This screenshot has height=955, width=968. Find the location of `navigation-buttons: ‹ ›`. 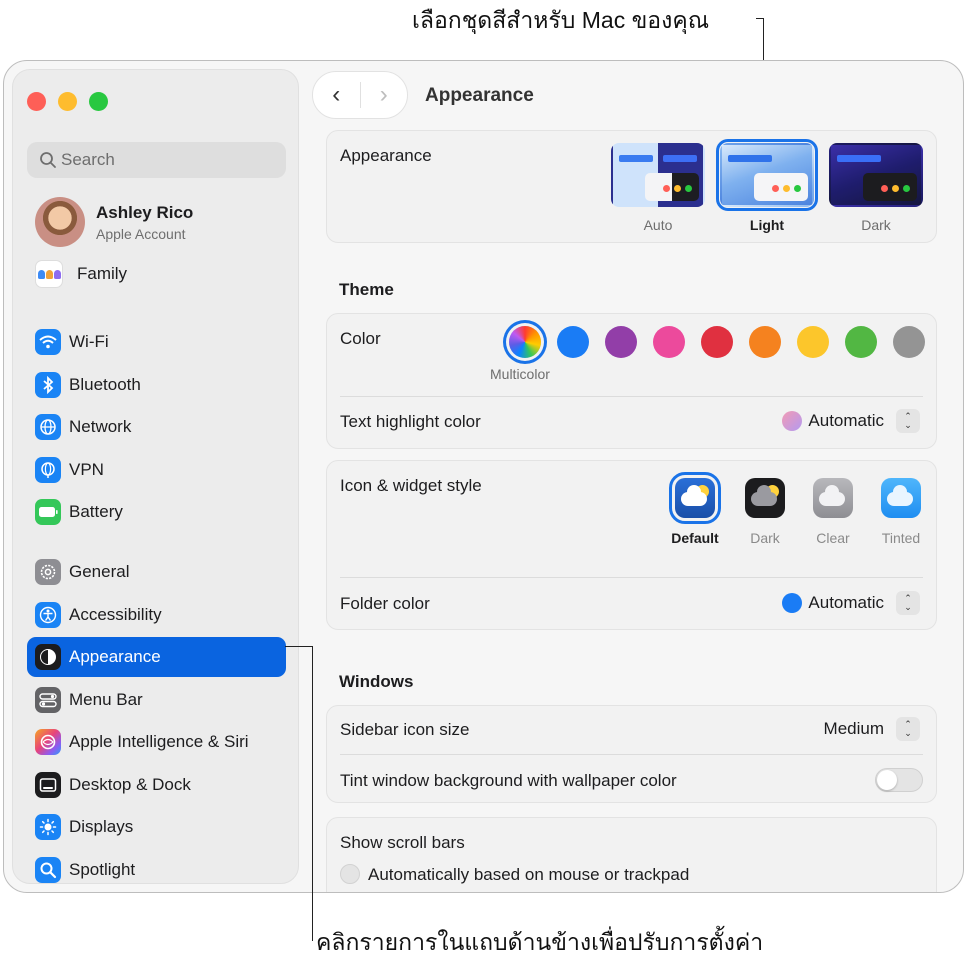

navigation-buttons: ‹ › is located at coordinates (360, 95).